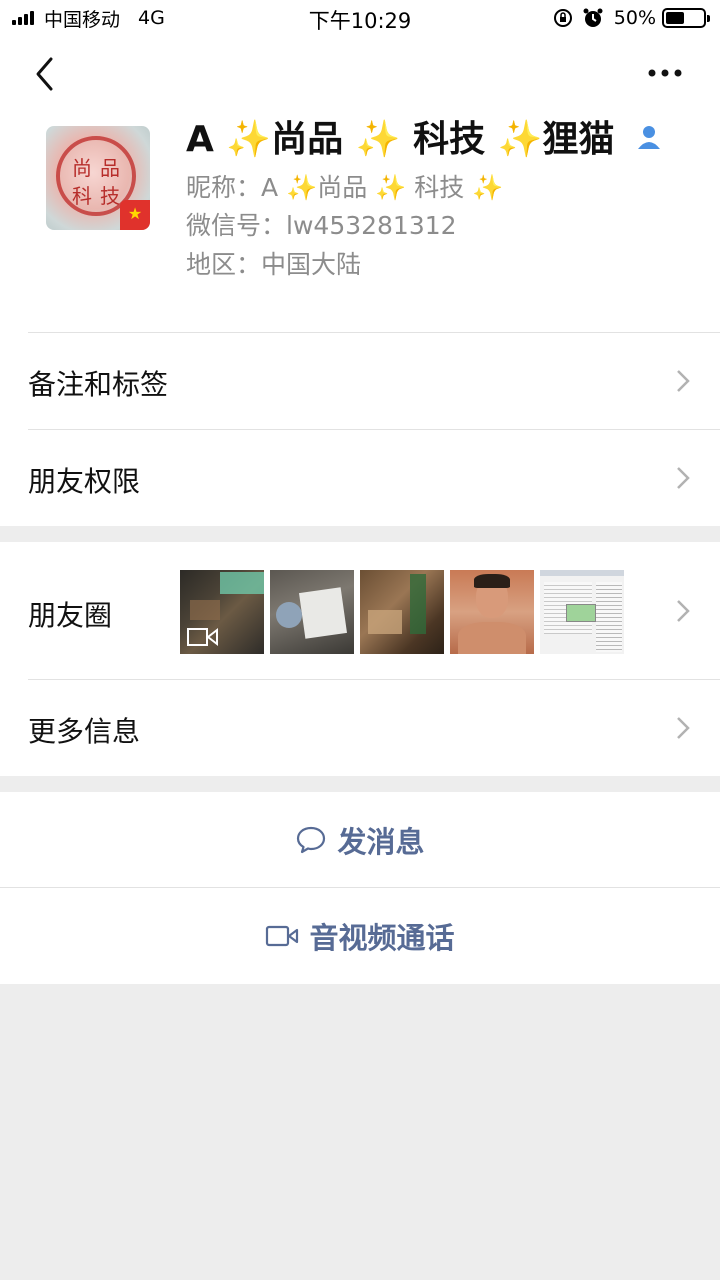 The width and height of the screenshot is (720, 1280). I want to click on nickname-value: A ✨尚品 ✨ 科技 ✨, so click(382, 187).